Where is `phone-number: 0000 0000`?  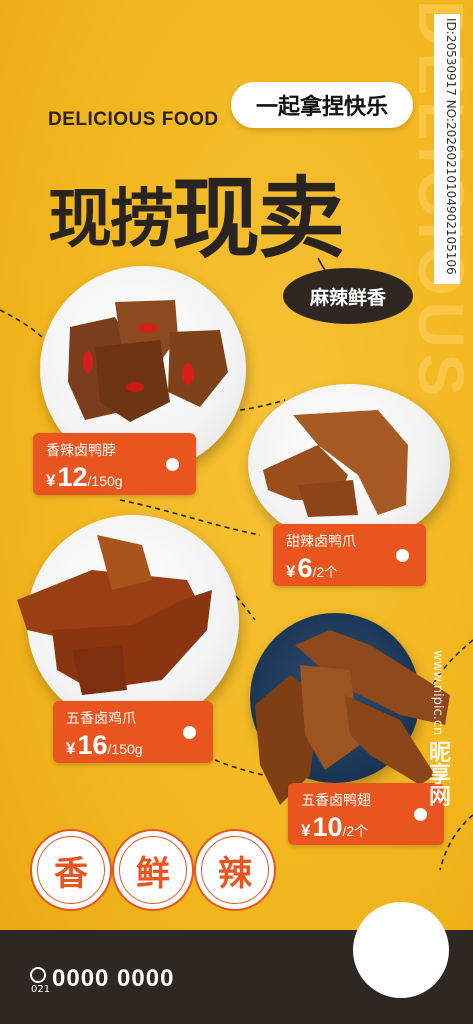
phone-number: 0000 0000 is located at coordinates (113, 978).